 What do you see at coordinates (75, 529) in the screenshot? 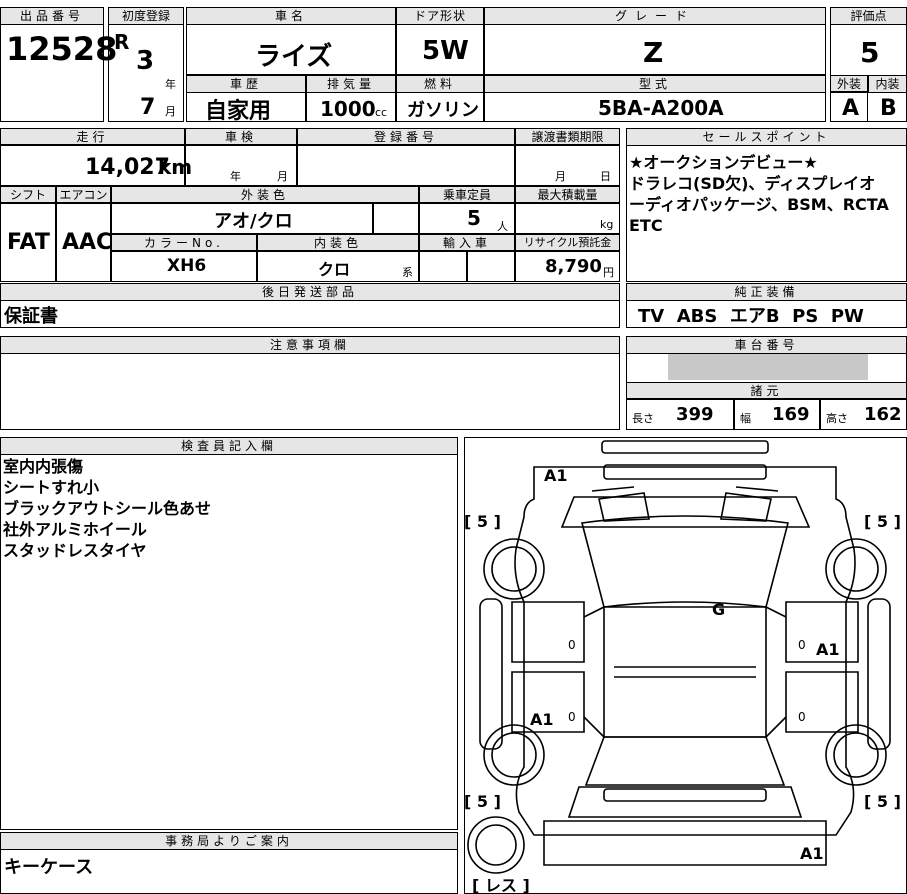
I see `inspector-line: 社外アルミホイール` at bounding box center [75, 529].